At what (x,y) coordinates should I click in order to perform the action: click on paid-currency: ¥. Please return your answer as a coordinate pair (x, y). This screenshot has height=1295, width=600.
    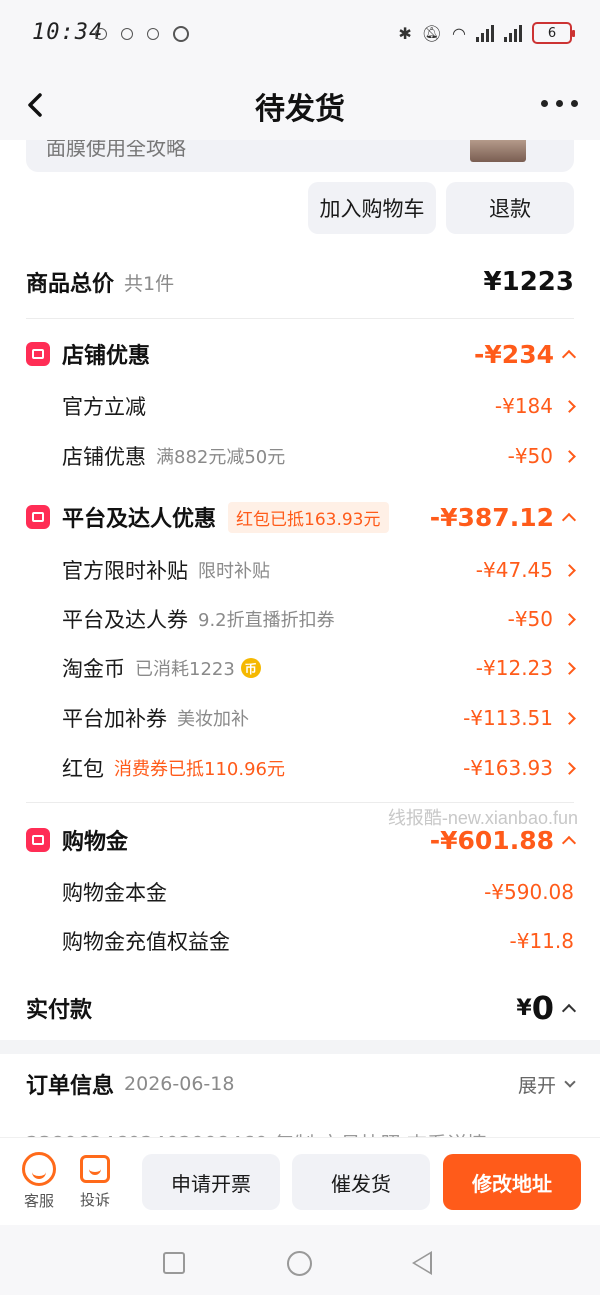
    Looking at the image, I should click on (524, 1008).